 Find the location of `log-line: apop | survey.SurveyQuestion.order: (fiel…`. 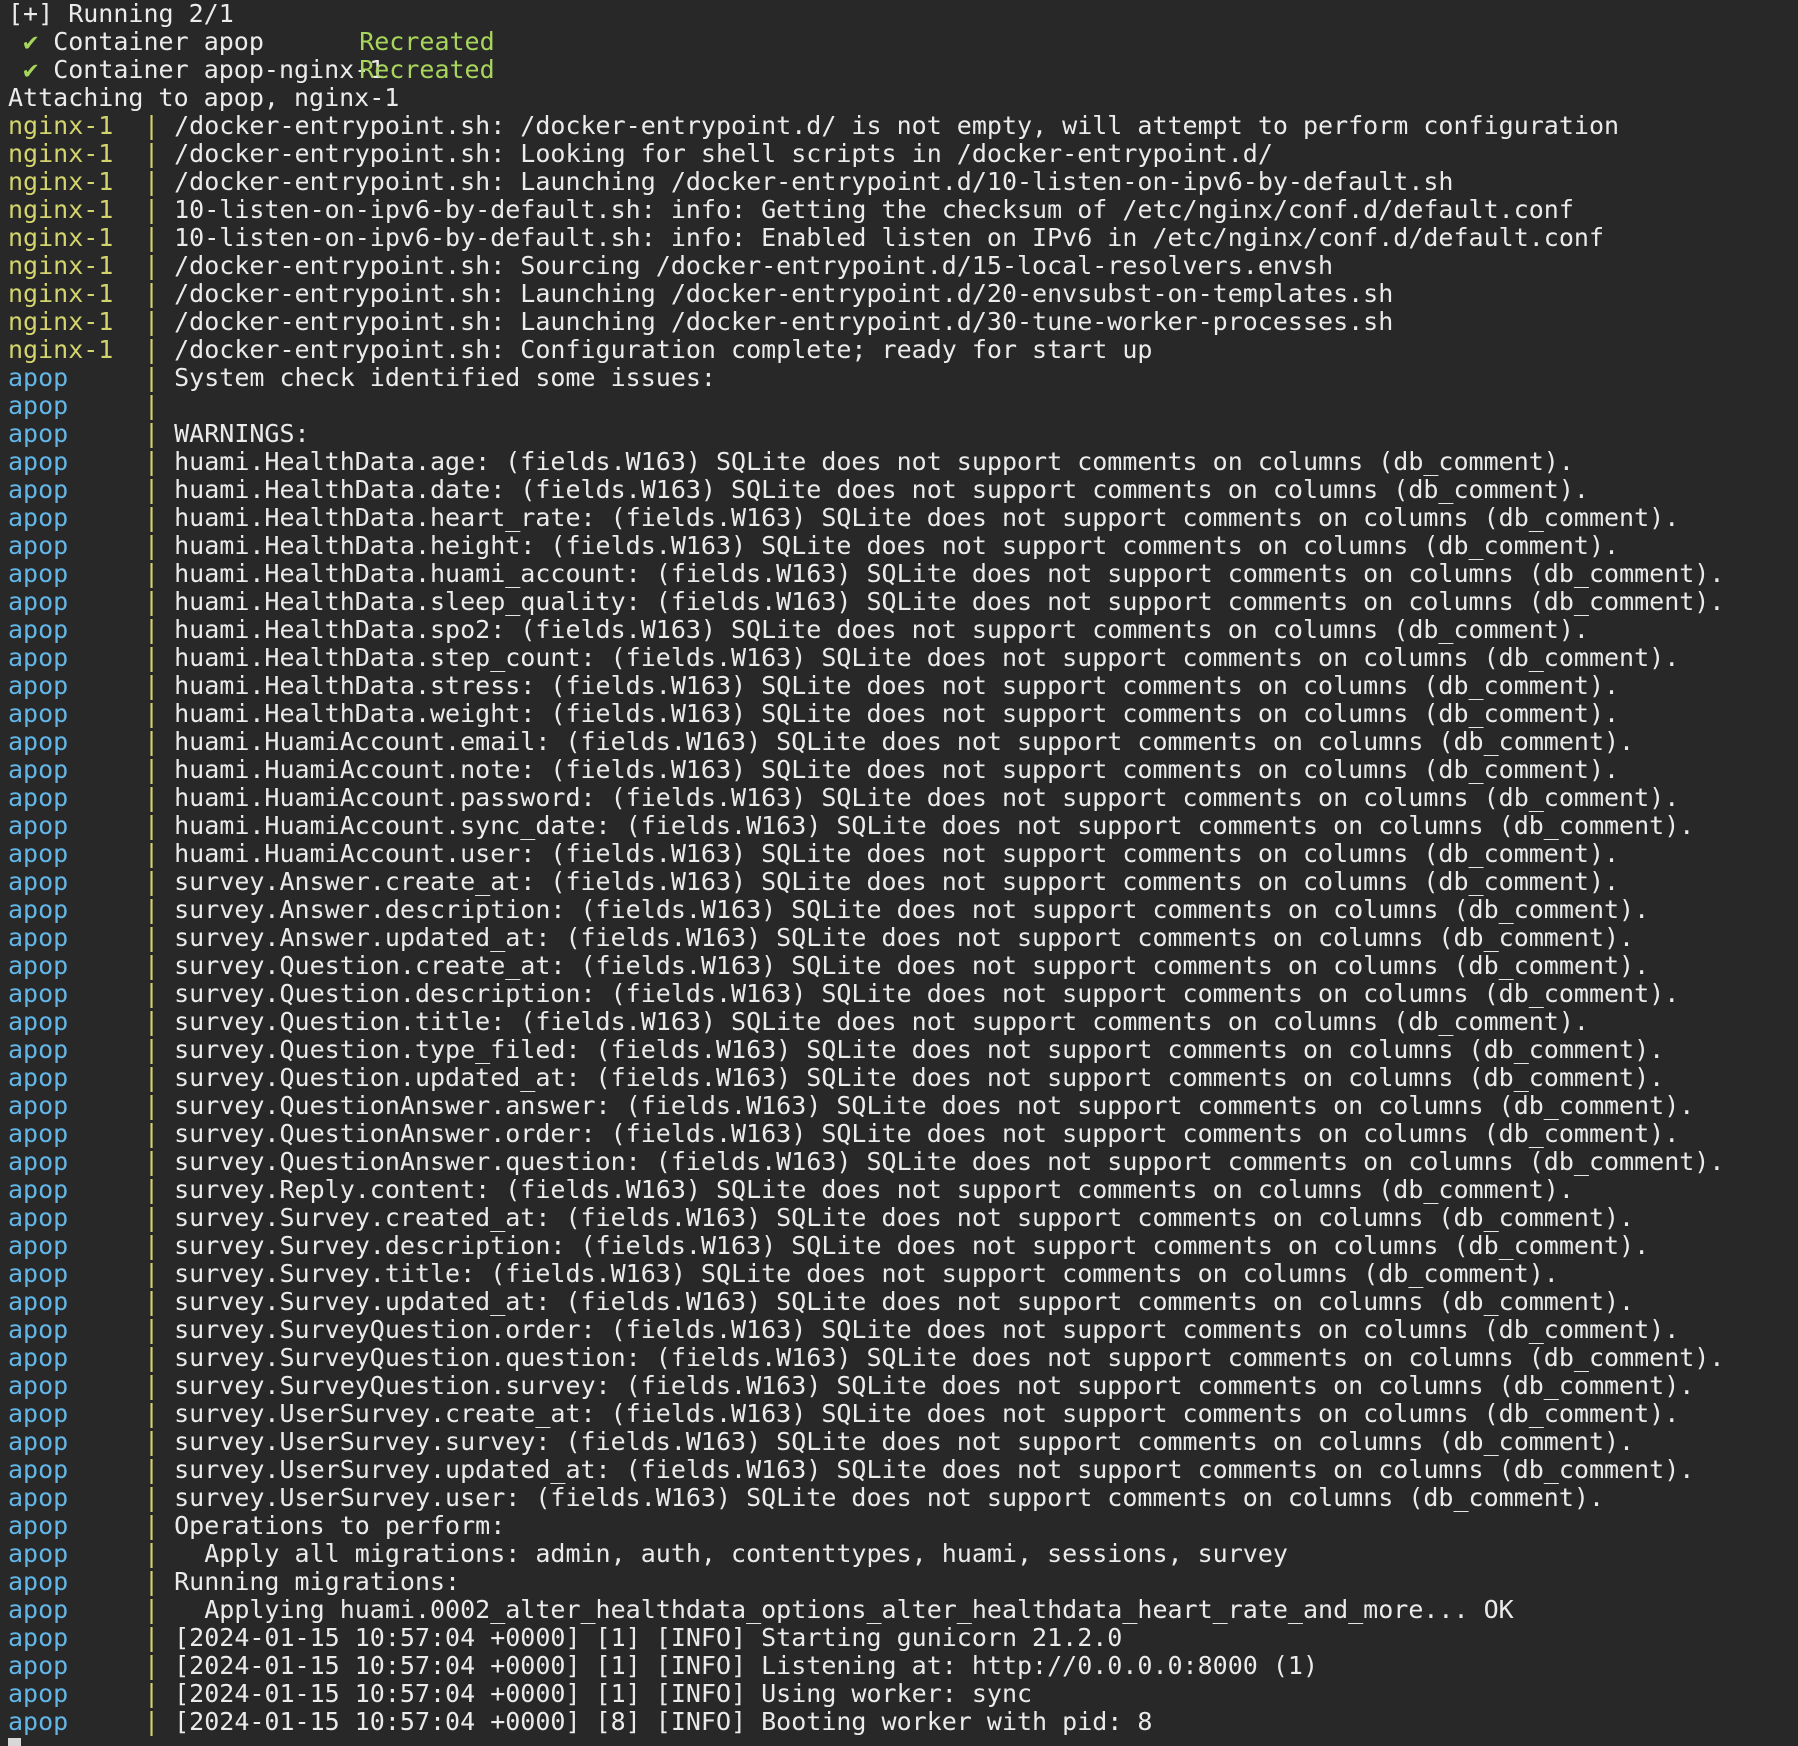

log-line: apop | survey.SurveyQuestion.order: (fiel… is located at coordinates (900, 1330).